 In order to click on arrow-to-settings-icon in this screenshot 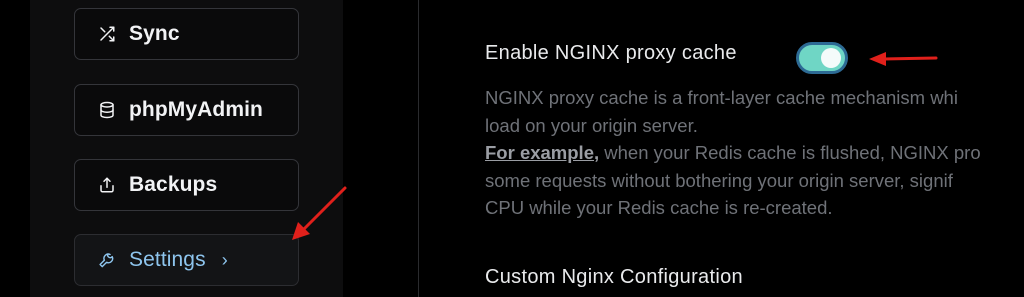, I will do `click(319, 213)`.